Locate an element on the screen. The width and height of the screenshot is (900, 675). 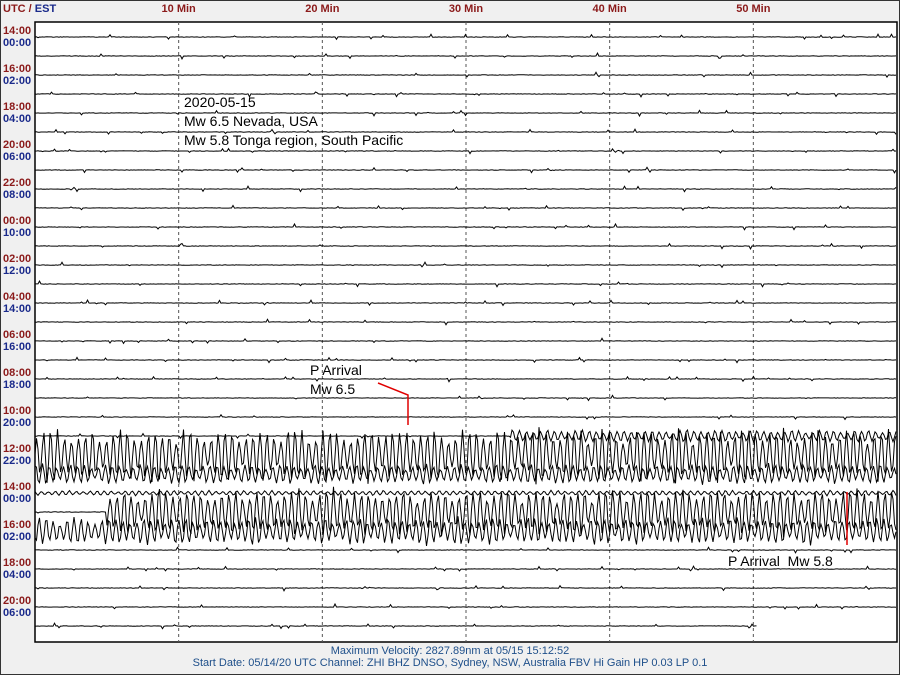
event-tonga: Mw 5.8 Tonga region, South Pacific is located at coordinates (294, 140).